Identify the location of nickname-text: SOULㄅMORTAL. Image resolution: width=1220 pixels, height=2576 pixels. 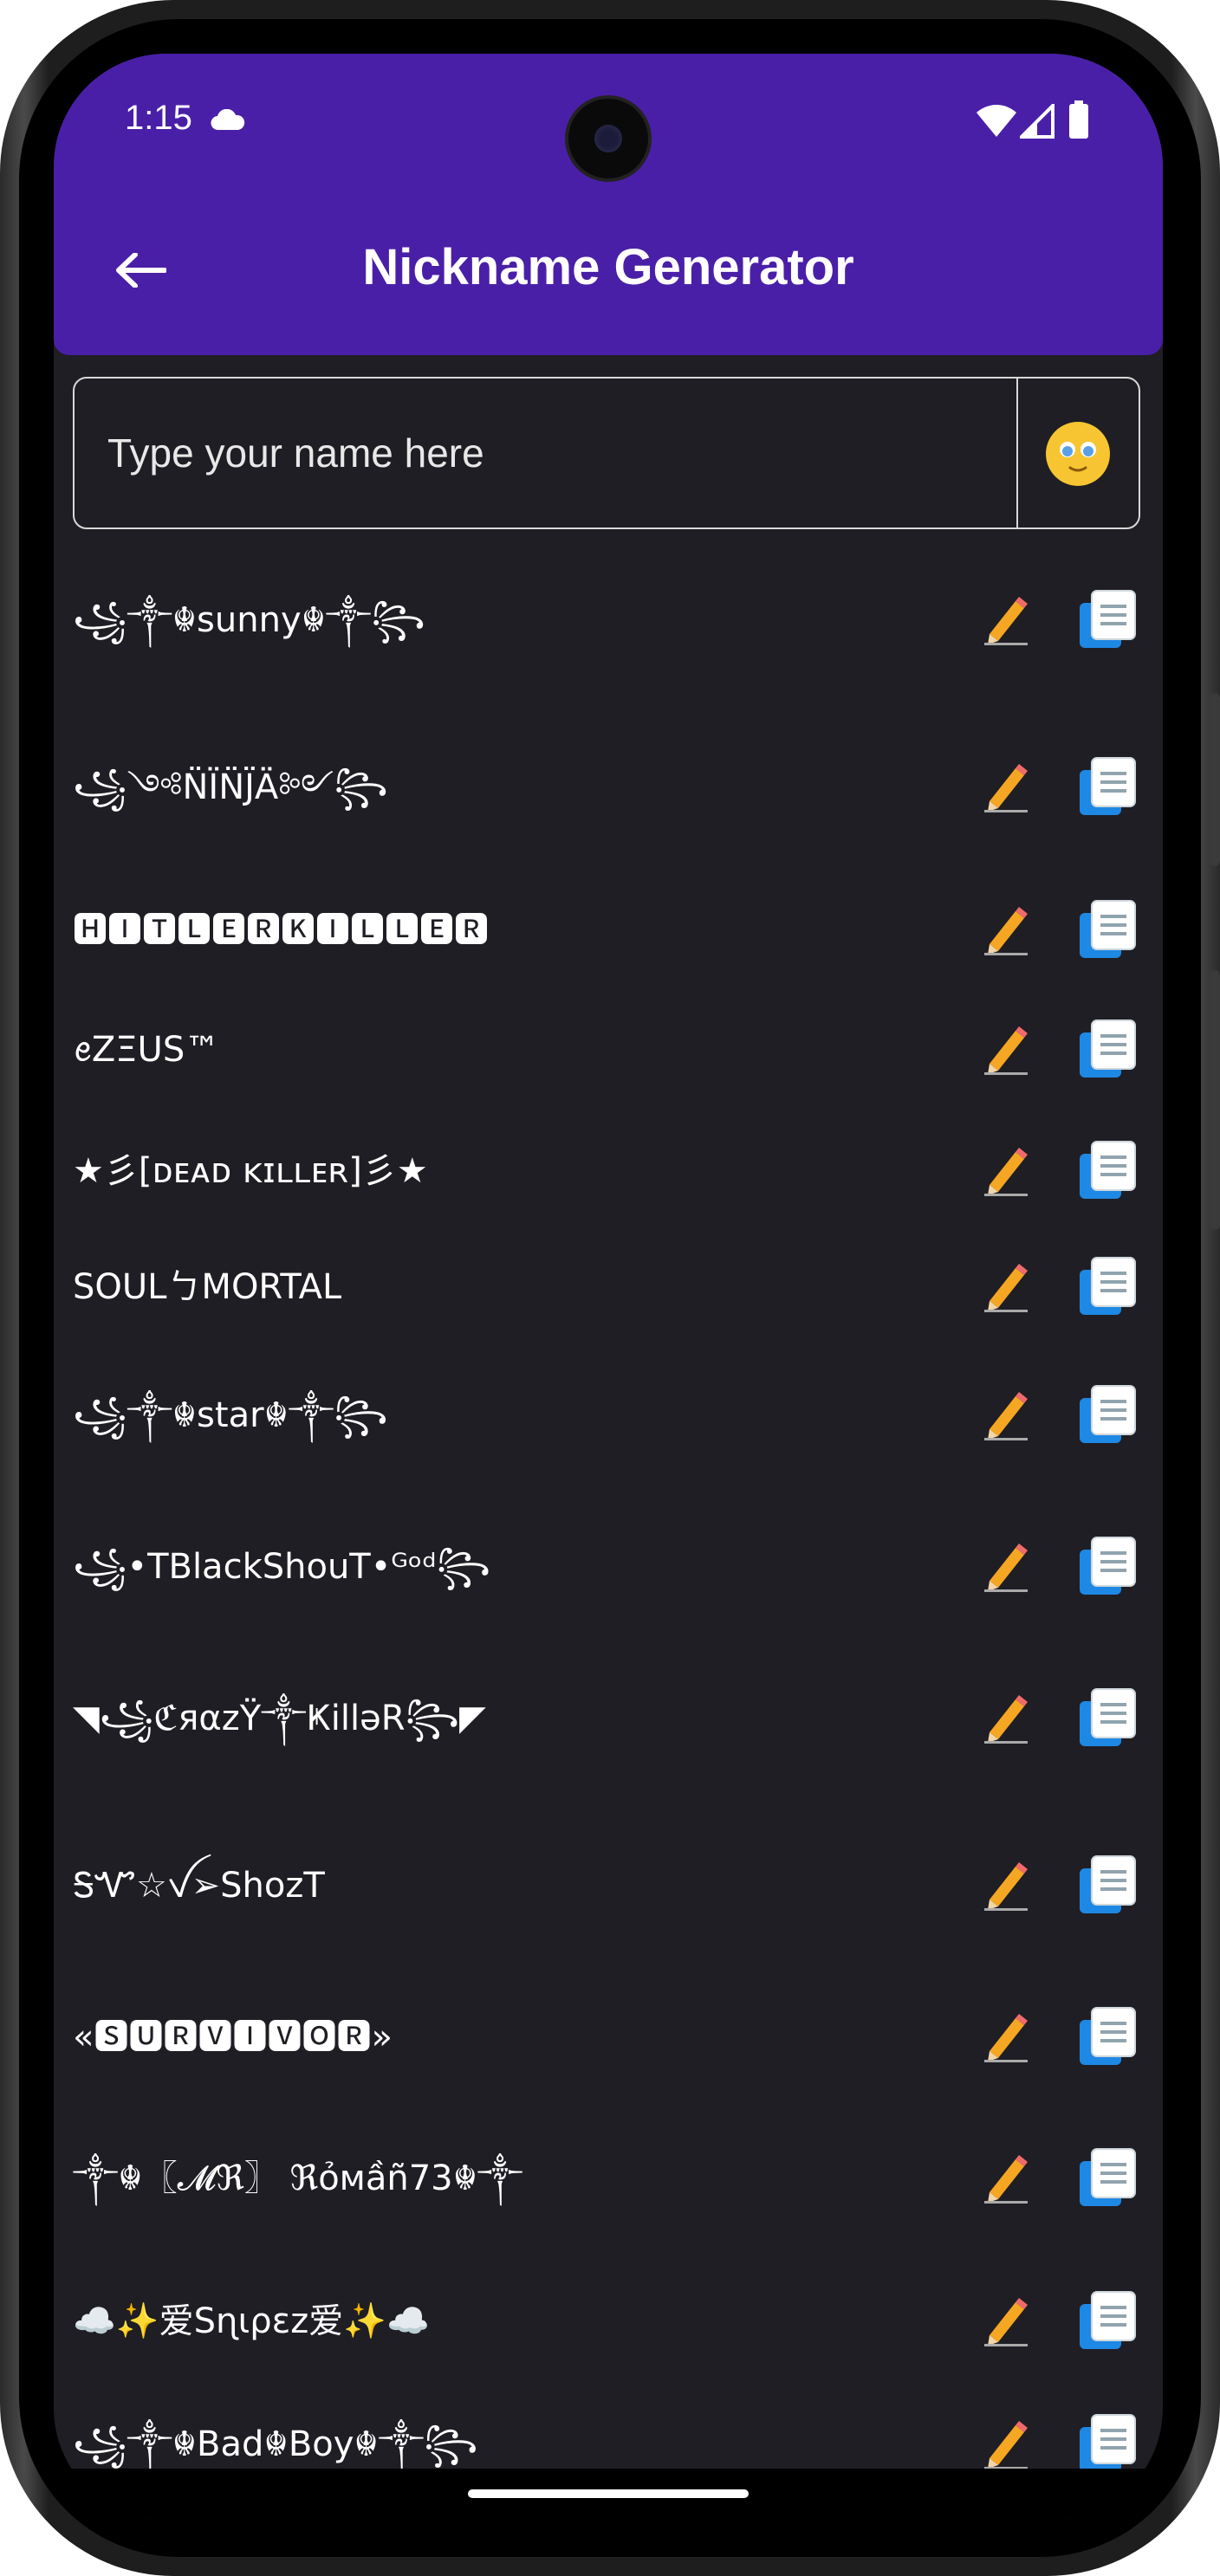
(207, 1287).